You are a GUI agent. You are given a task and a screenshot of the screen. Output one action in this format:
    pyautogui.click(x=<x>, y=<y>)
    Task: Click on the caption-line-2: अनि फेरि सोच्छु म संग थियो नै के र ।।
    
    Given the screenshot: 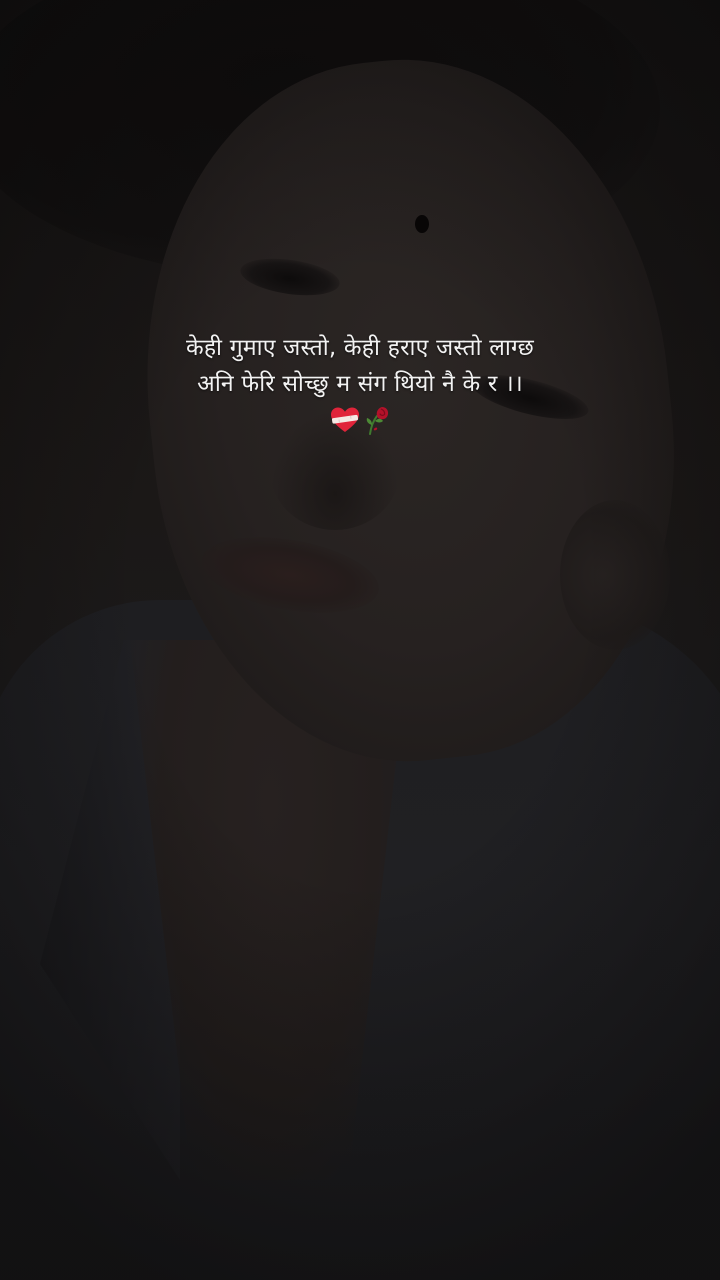 What is the action you would take?
    pyautogui.click(x=360, y=384)
    